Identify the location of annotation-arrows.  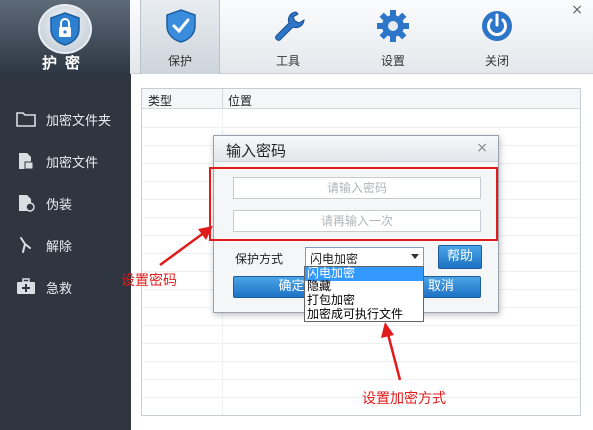
(280, 303).